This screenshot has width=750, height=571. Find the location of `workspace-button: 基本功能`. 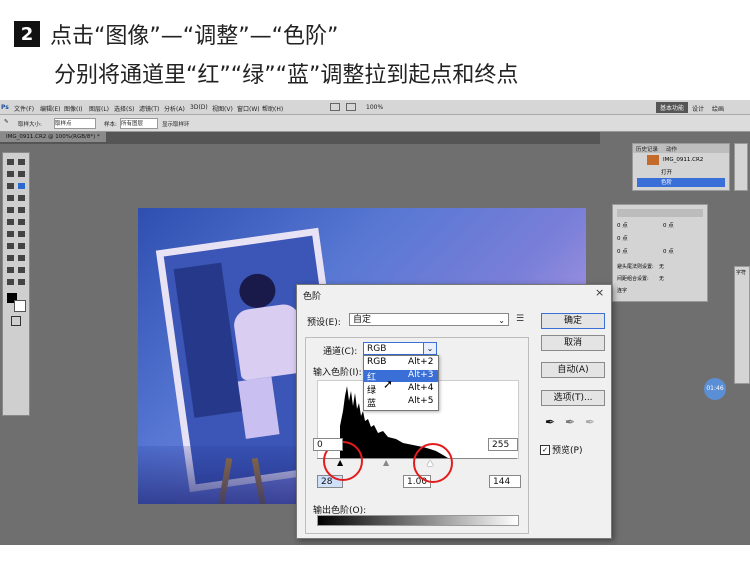

workspace-button: 基本功能 is located at coordinates (672, 107).